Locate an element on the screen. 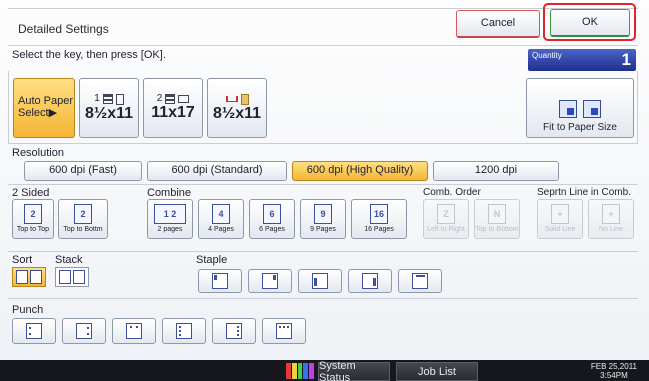  punch-left-2-icon is located at coordinates (34, 331).